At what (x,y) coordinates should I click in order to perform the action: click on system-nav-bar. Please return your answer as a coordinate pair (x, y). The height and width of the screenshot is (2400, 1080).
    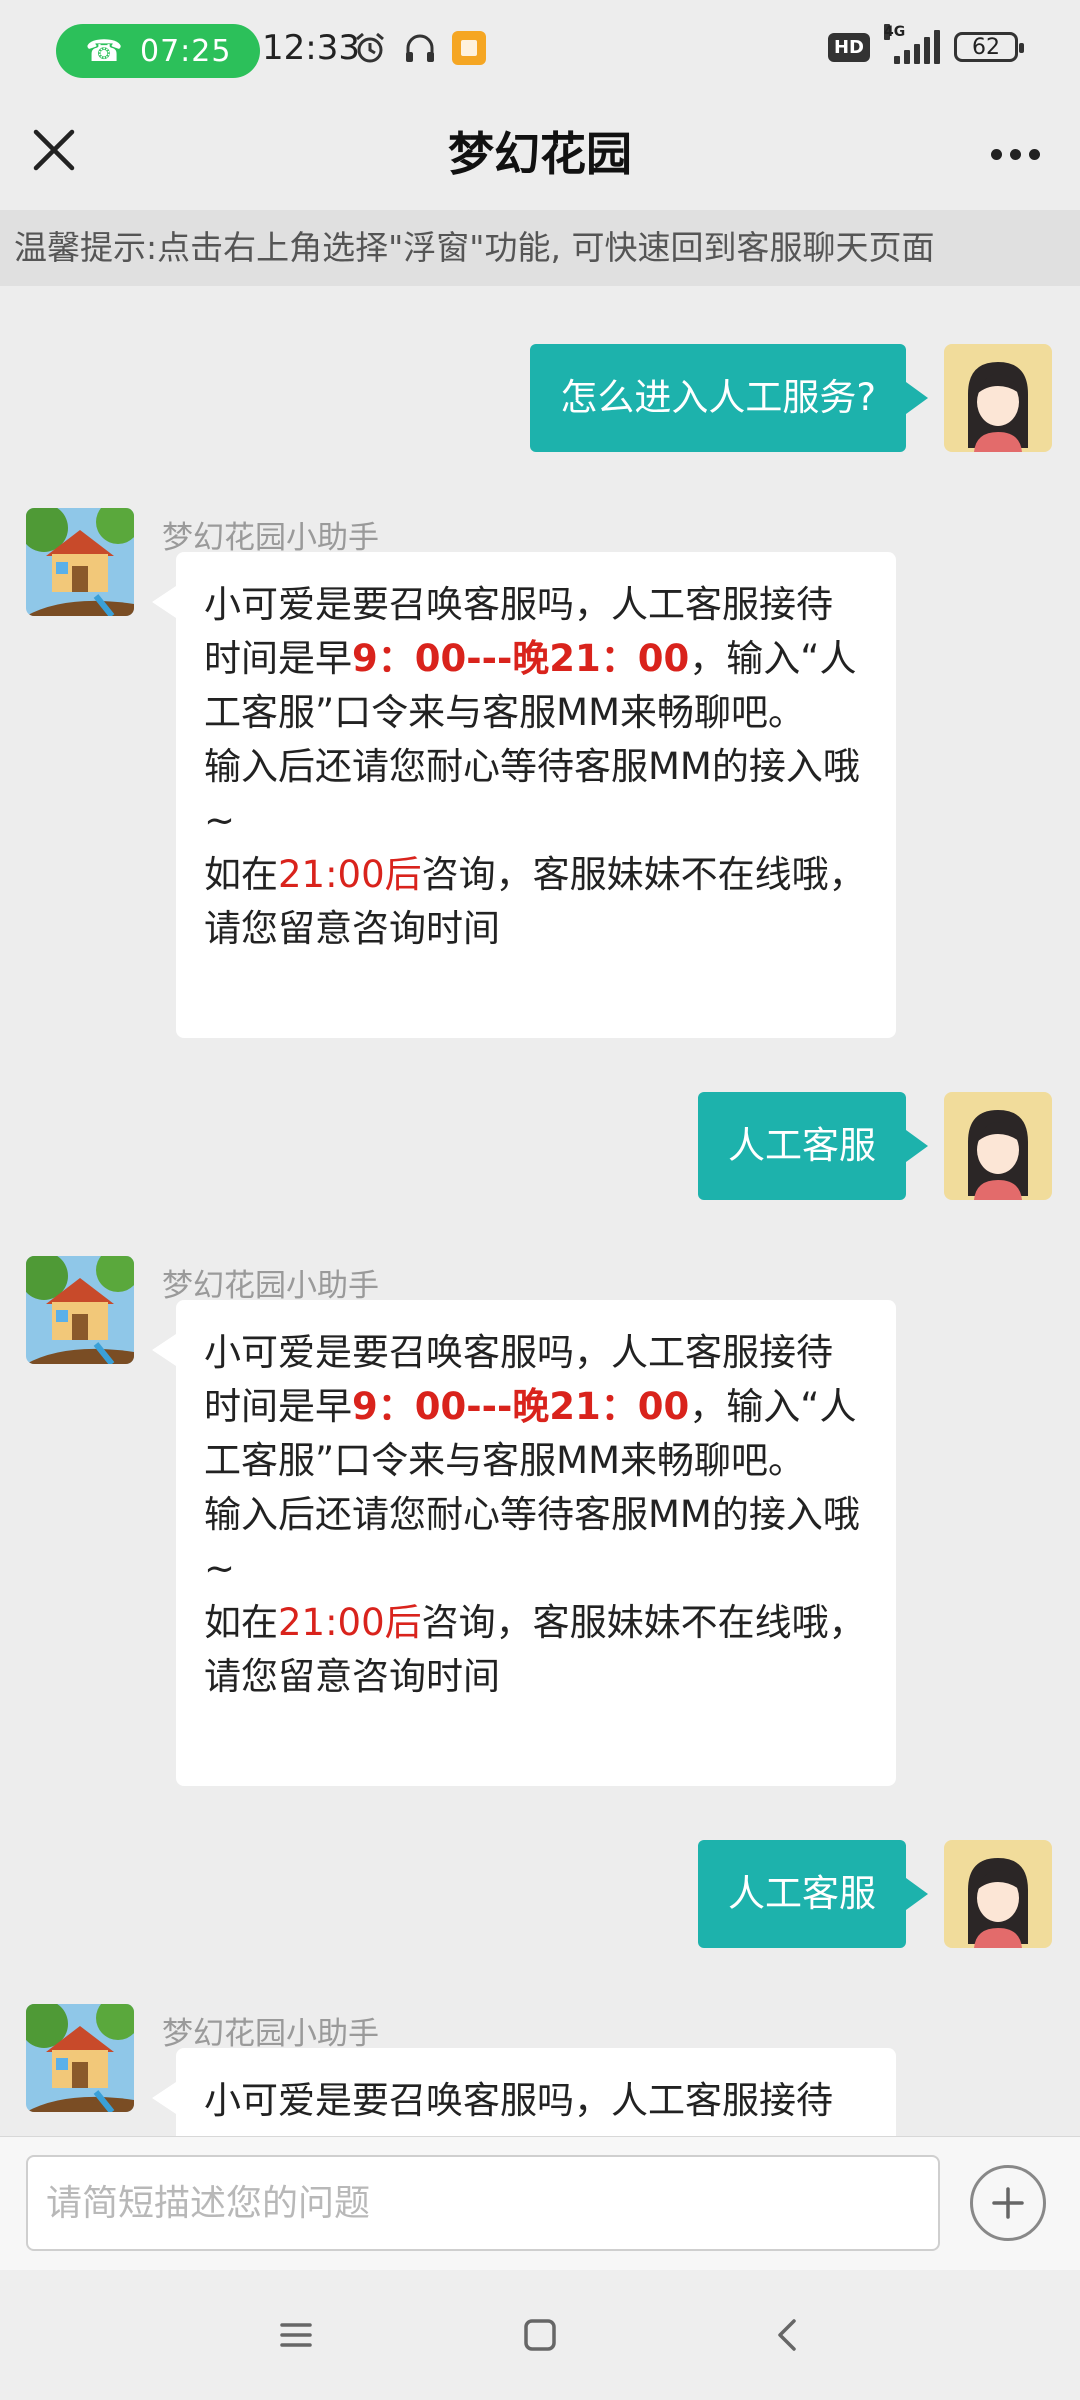
    Looking at the image, I should click on (540, 2335).